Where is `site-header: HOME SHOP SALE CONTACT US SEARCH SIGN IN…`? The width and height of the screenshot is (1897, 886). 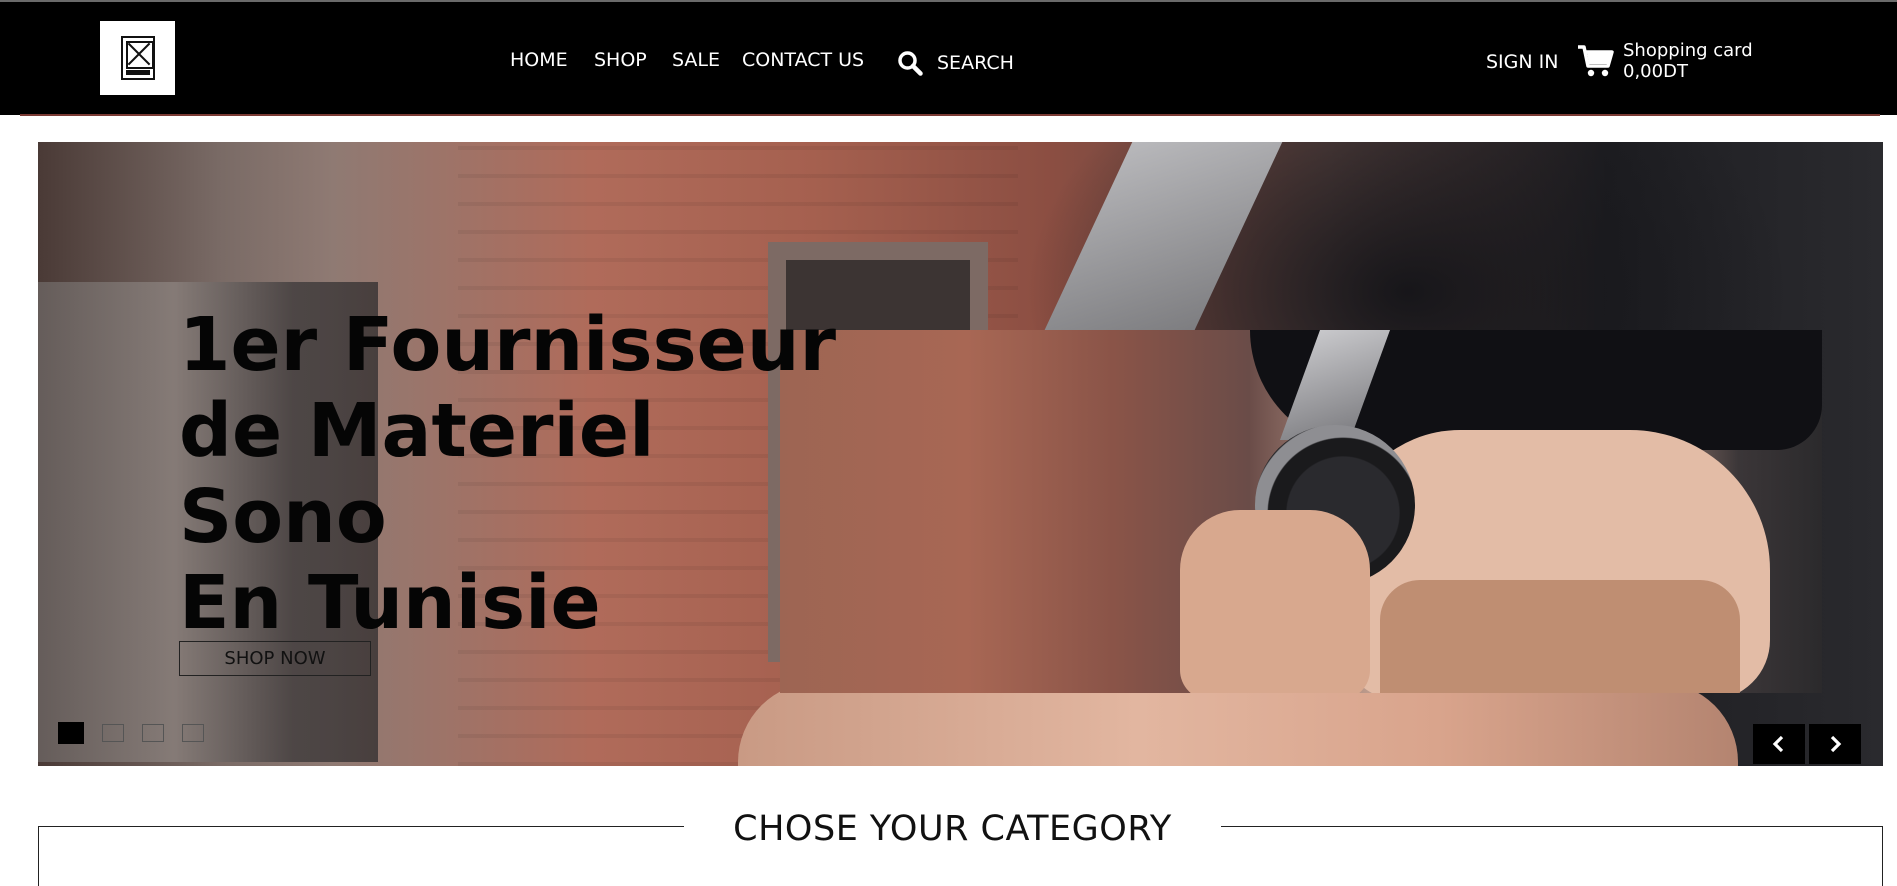 site-header: HOME SHOP SALE CONTACT US SEARCH SIGN IN… is located at coordinates (948, 58).